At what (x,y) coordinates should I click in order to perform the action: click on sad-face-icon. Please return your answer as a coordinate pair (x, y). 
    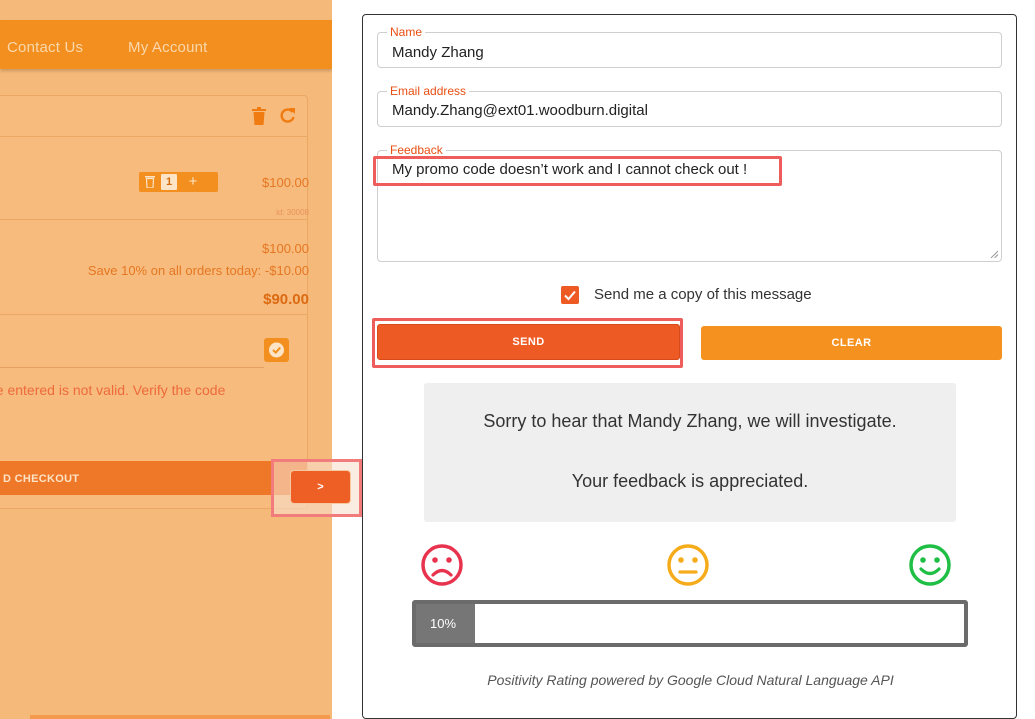
    Looking at the image, I should click on (442, 565).